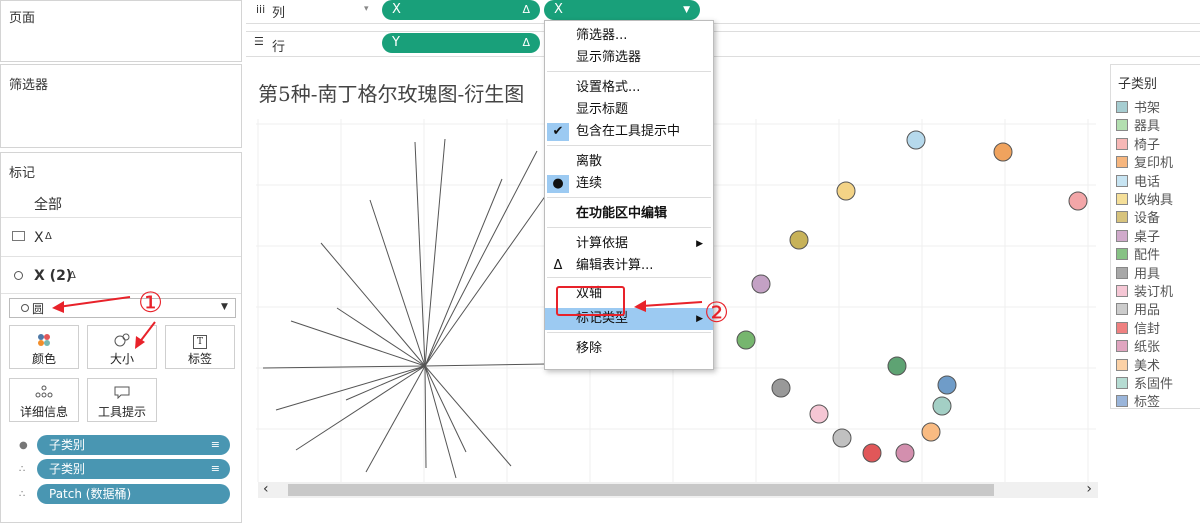  I want to click on menu-item-12: 移除, so click(629, 349).